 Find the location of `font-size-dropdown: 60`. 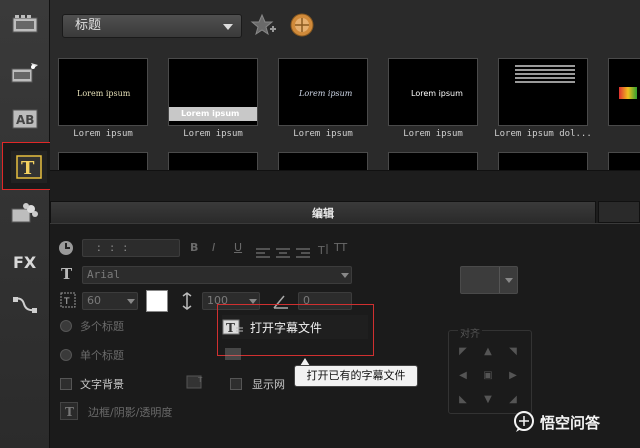

font-size-dropdown: 60 is located at coordinates (110, 301).